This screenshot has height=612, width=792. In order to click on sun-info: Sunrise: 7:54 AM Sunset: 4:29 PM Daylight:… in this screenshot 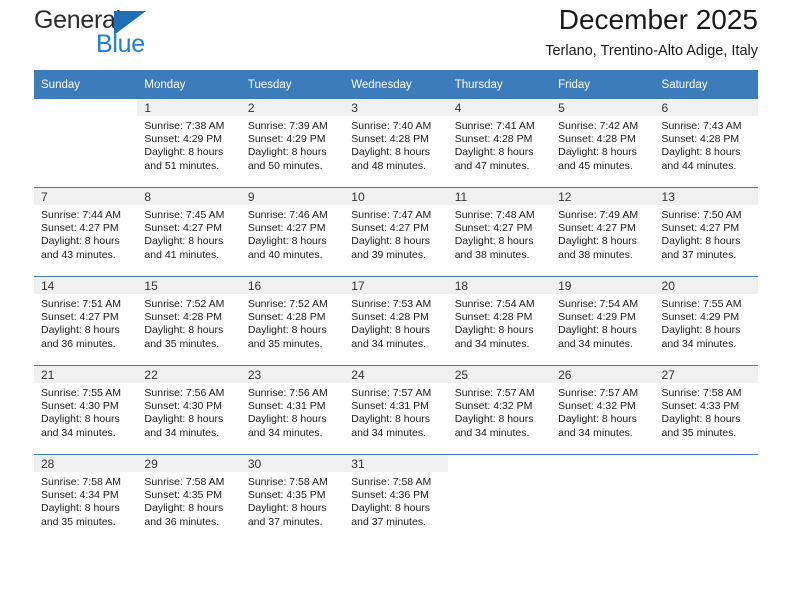, I will do `click(602, 322)`.